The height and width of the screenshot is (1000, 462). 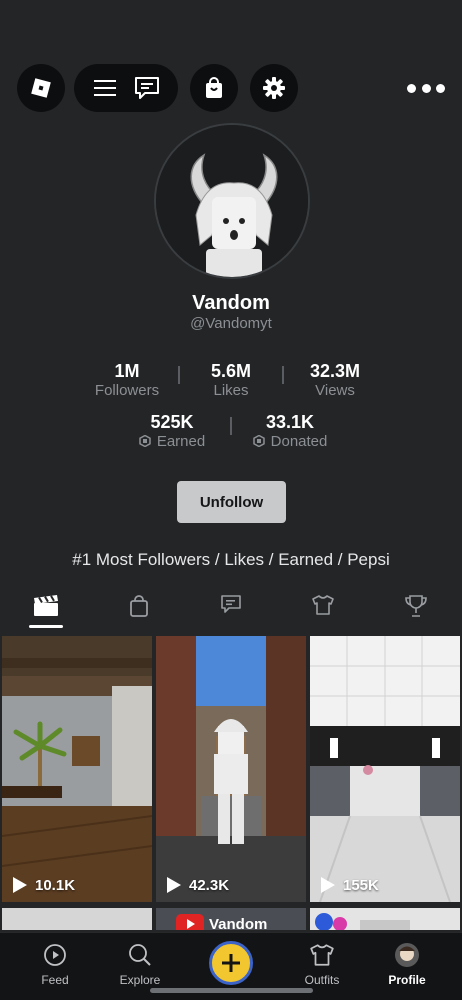 I want to click on plus-icon, so click(x=231, y=963).